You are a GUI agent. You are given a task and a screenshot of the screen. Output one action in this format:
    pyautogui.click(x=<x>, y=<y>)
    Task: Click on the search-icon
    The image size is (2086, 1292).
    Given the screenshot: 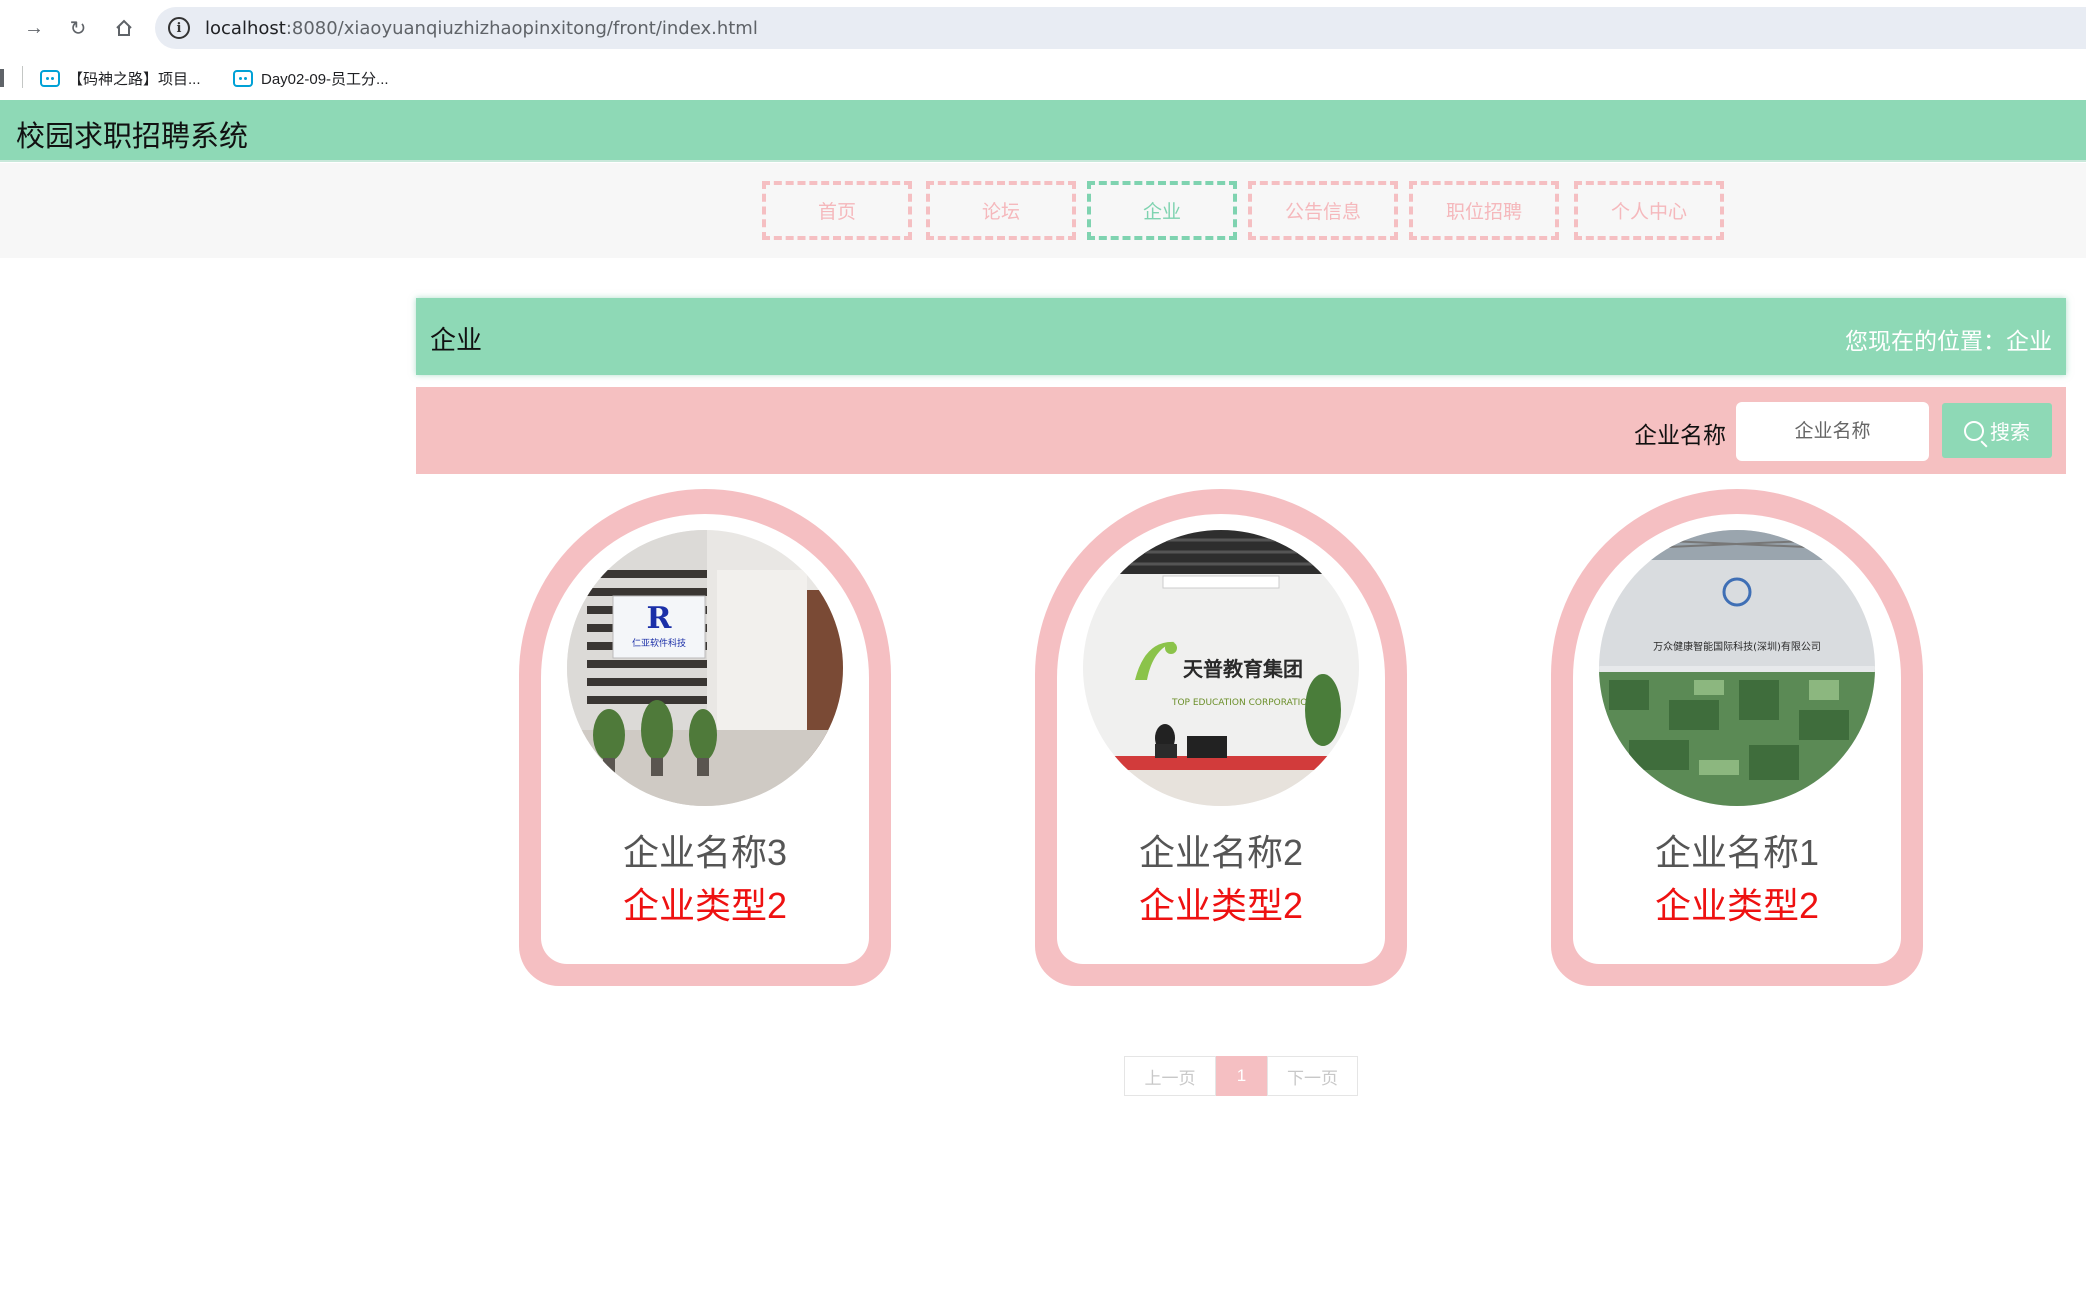 What is the action you would take?
    pyautogui.click(x=1974, y=430)
    